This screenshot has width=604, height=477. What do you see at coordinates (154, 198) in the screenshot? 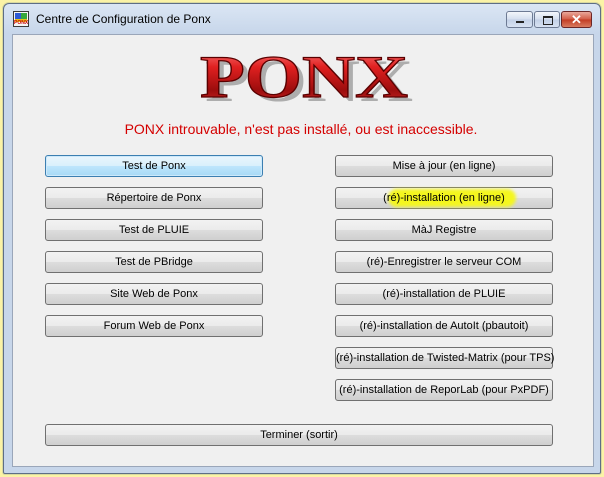
I see `ponx-directory-button: Répertoire de Ponx` at bounding box center [154, 198].